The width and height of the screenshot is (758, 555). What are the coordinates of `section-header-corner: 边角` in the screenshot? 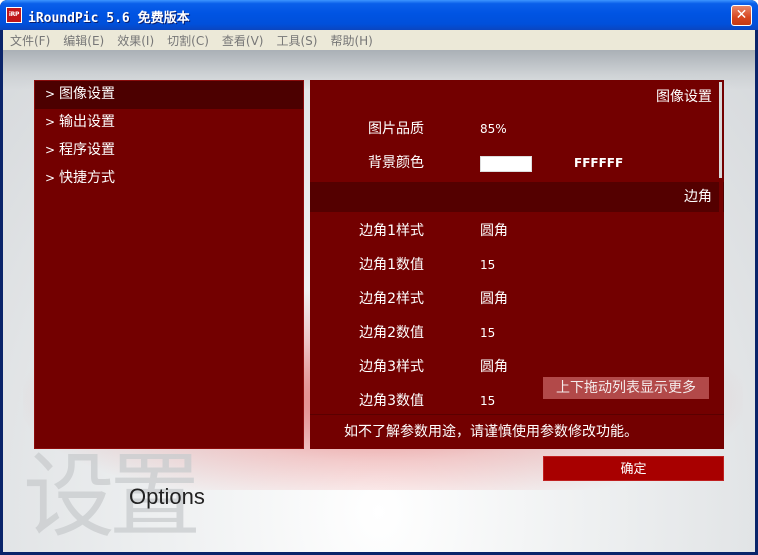 It's located at (517, 197).